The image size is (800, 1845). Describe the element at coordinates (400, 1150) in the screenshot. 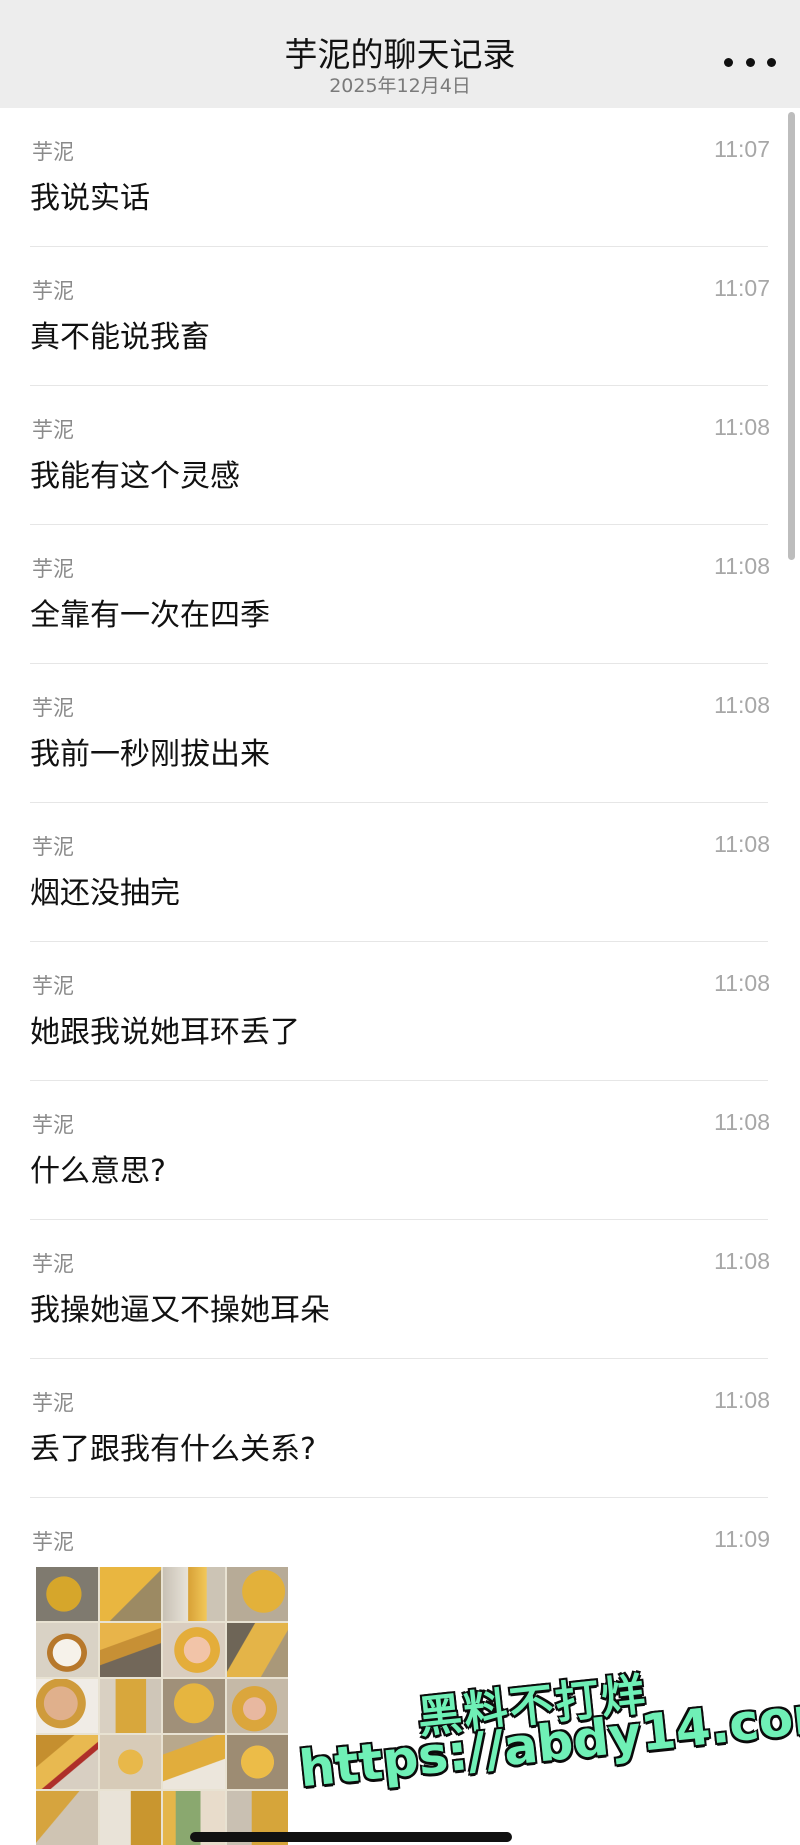

I see `message-item: 芋泥 11:08 什么意思?` at that location.